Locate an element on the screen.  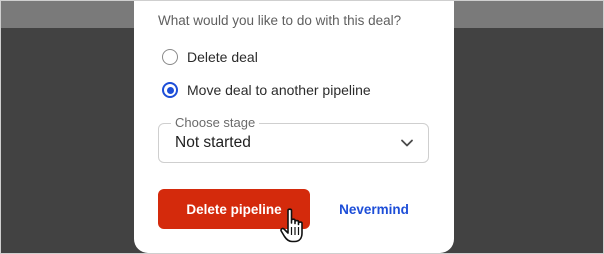
option-move-deal-label: Move deal to another pipeline is located at coordinates (279, 90).